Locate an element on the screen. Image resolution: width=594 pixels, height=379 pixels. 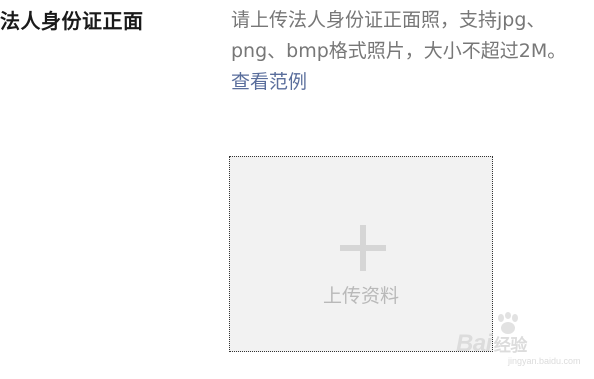
upload-label: 上传资料 is located at coordinates (360, 296).